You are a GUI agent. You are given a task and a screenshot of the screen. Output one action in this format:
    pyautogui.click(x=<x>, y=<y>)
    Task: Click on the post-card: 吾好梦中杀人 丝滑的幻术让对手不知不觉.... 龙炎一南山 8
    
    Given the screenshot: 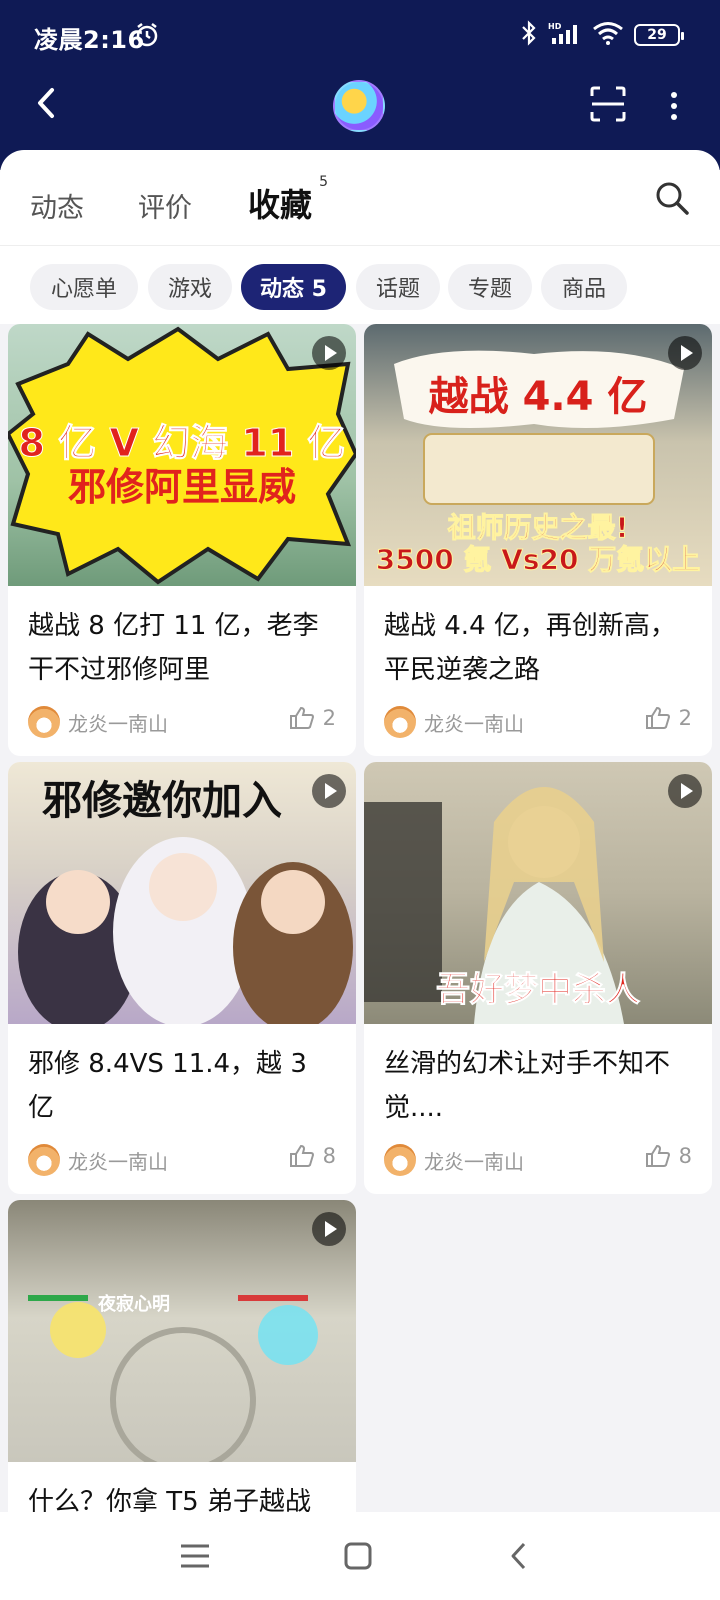 What is the action you would take?
    pyautogui.click(x=538, y=978)
    